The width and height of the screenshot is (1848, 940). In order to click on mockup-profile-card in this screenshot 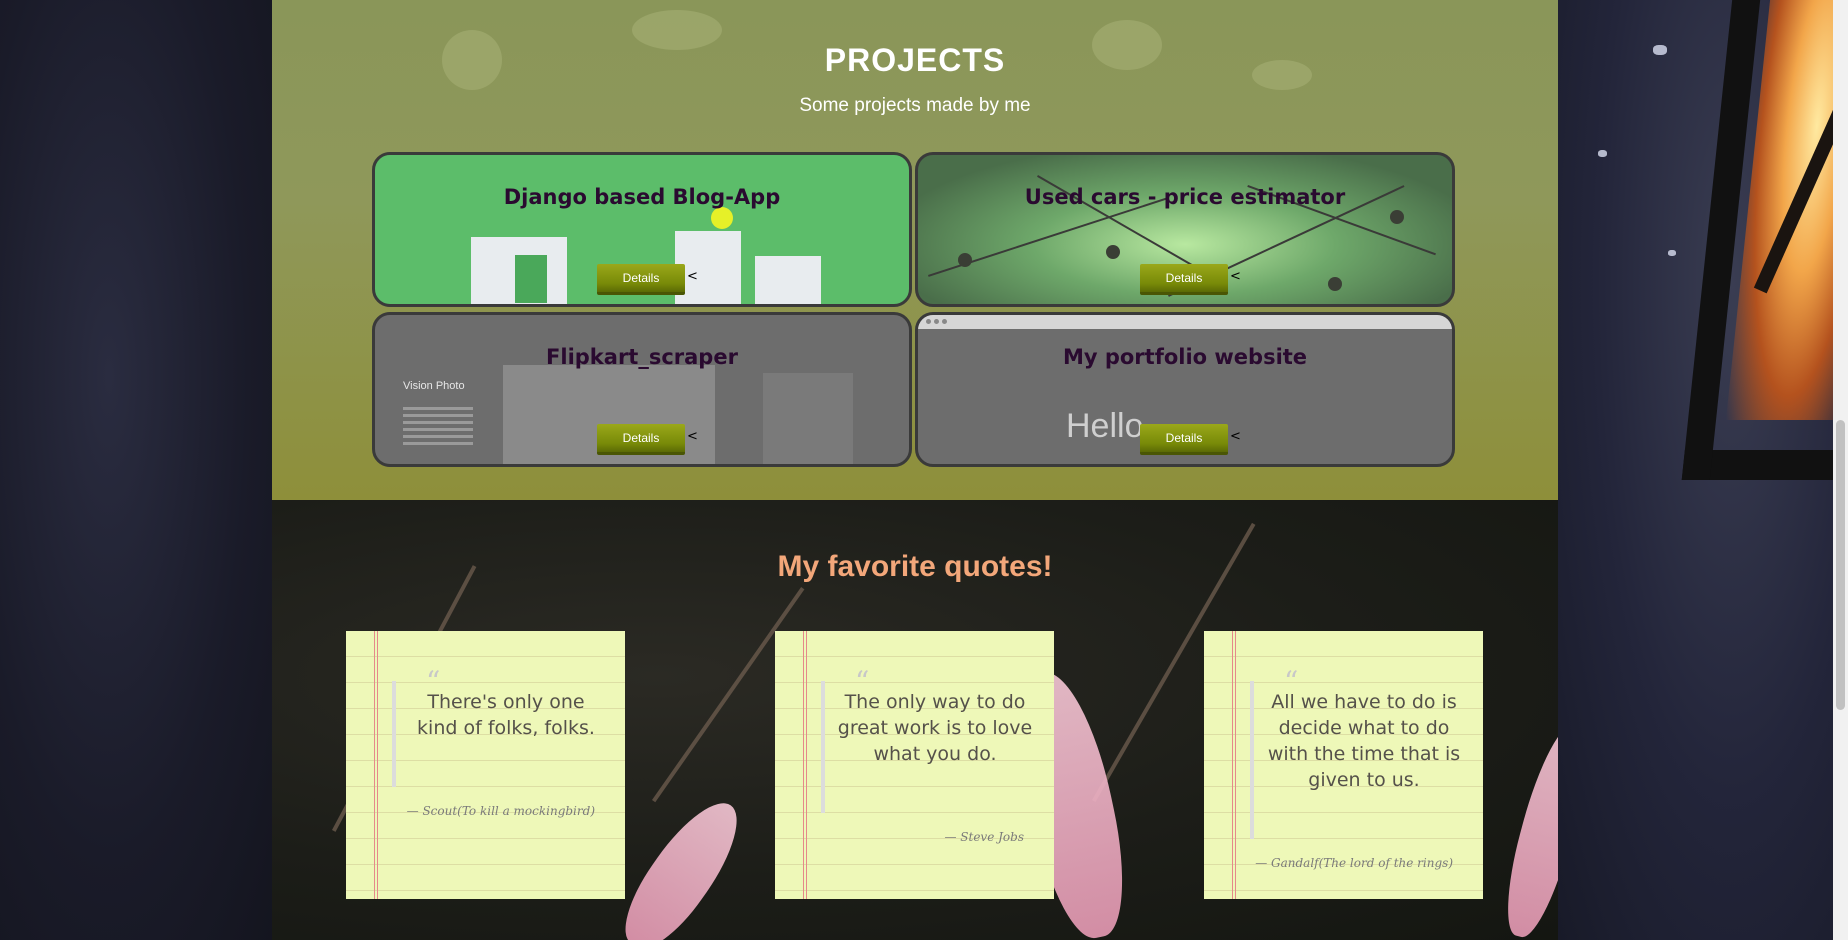, I will do `click(788, 280)`.